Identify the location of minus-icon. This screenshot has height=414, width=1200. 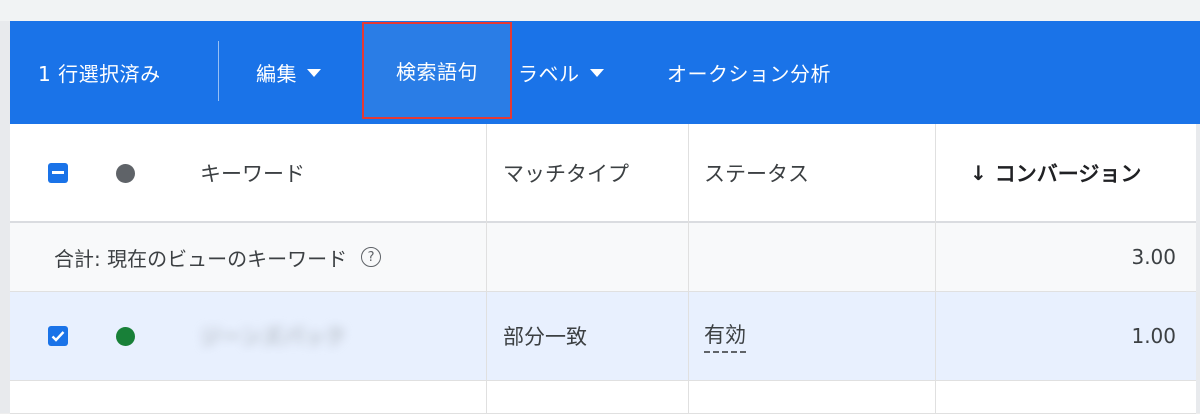
(58, 172).